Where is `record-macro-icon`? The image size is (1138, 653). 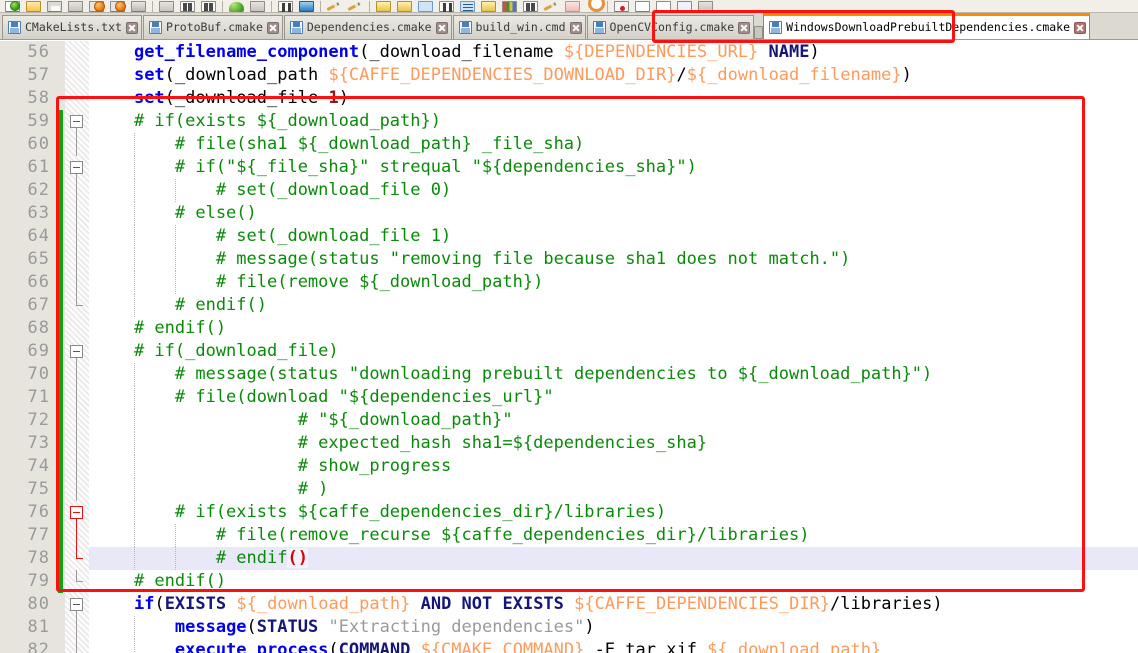
record-macro-icon is located at coordinates (621, 6).